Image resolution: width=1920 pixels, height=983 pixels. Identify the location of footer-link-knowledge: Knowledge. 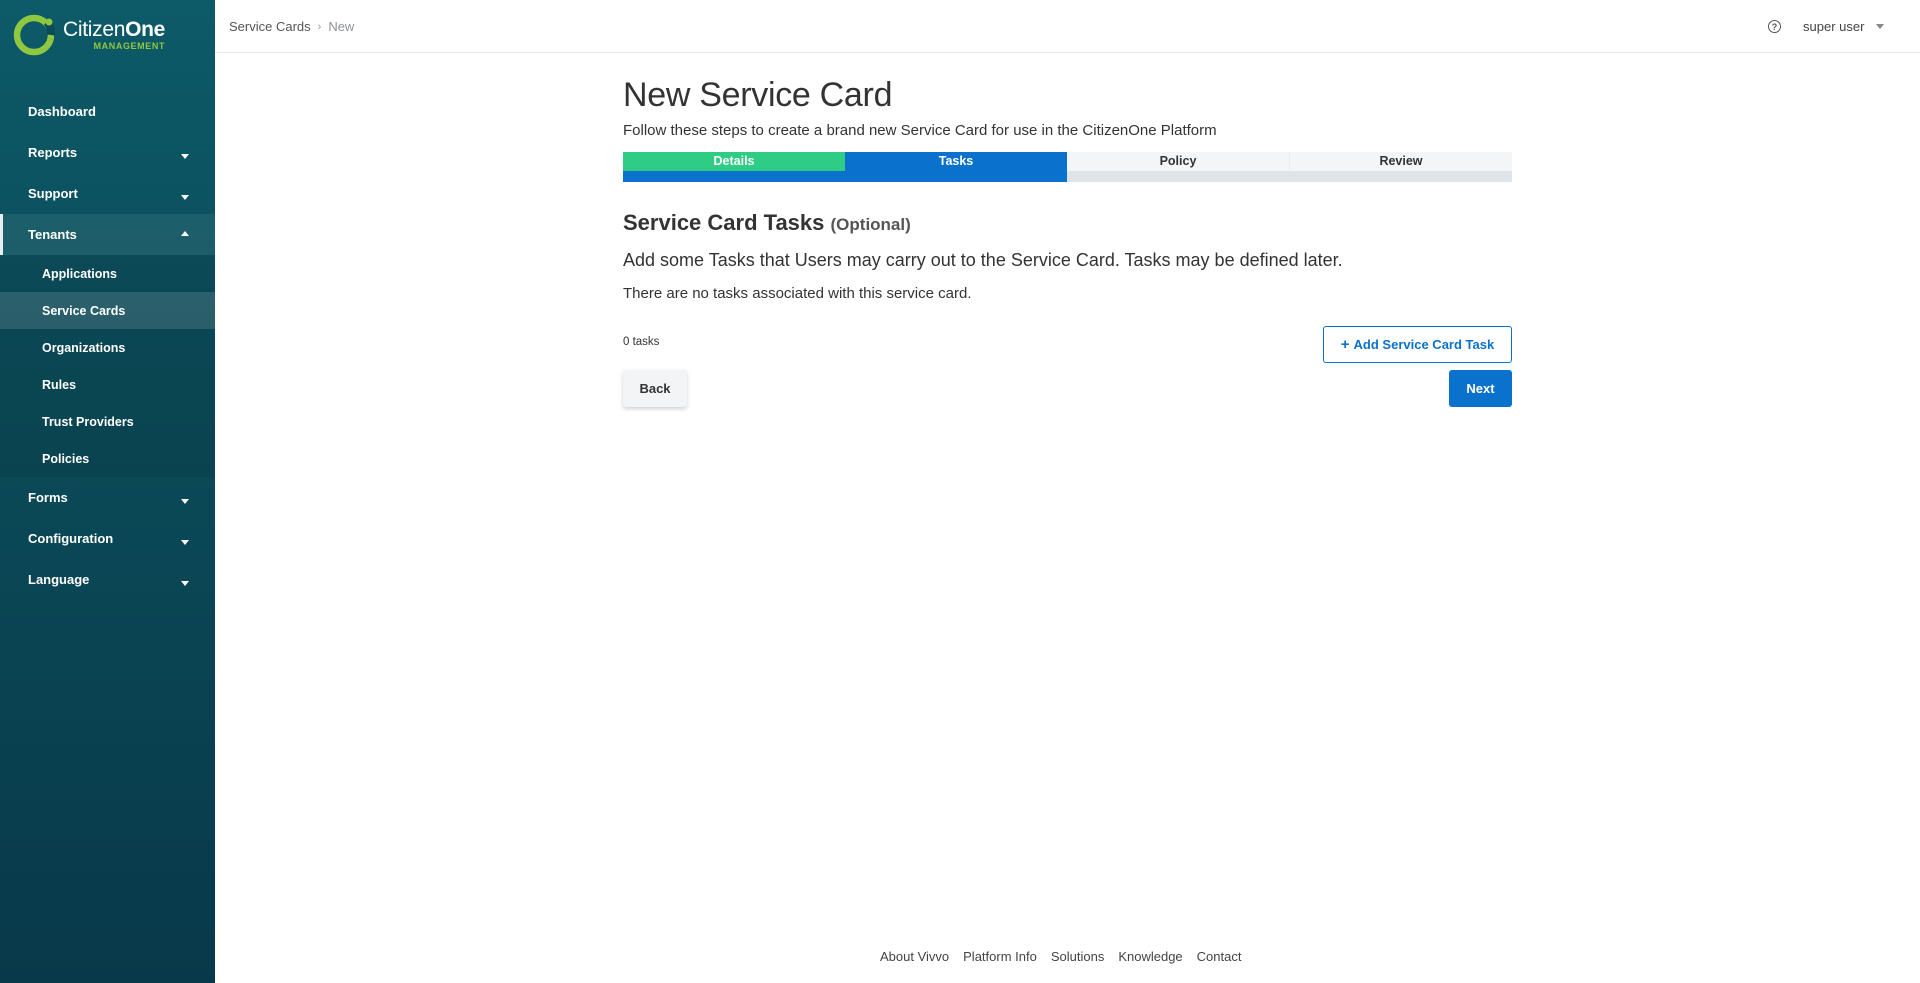
(1150, 956).